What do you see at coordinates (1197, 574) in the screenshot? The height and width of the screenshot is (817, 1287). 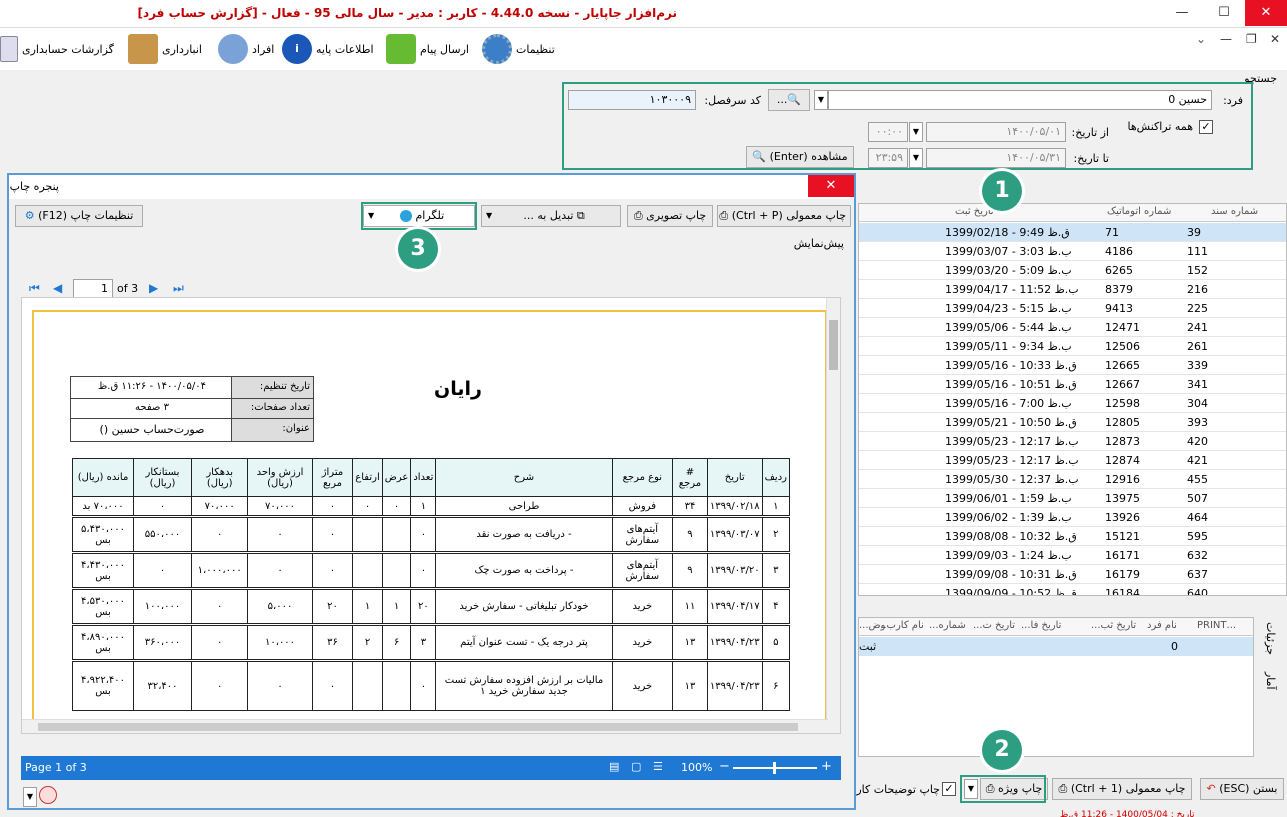 I see `cell-doc: 637` at bounding box center [1197, 574].